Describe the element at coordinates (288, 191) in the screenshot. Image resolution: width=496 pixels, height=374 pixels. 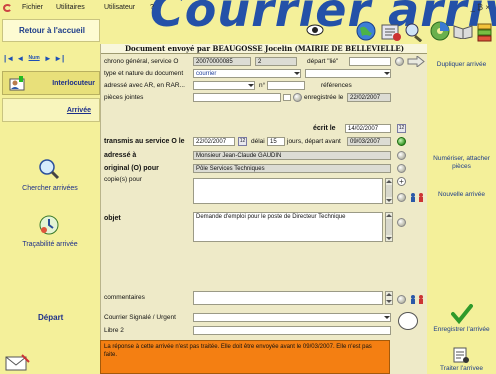
I see `copies-textarea` at that location.